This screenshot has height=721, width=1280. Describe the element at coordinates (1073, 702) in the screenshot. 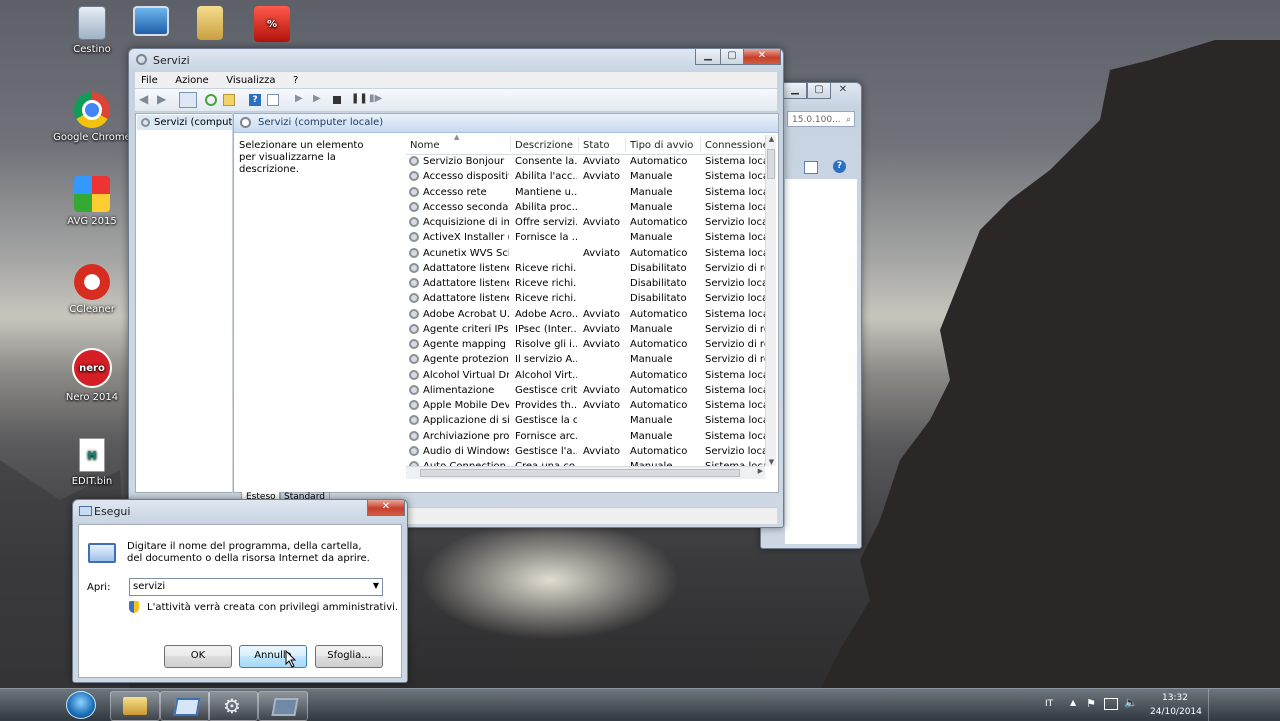

I see `show-hidden-icons-icon: ▲` at that location.